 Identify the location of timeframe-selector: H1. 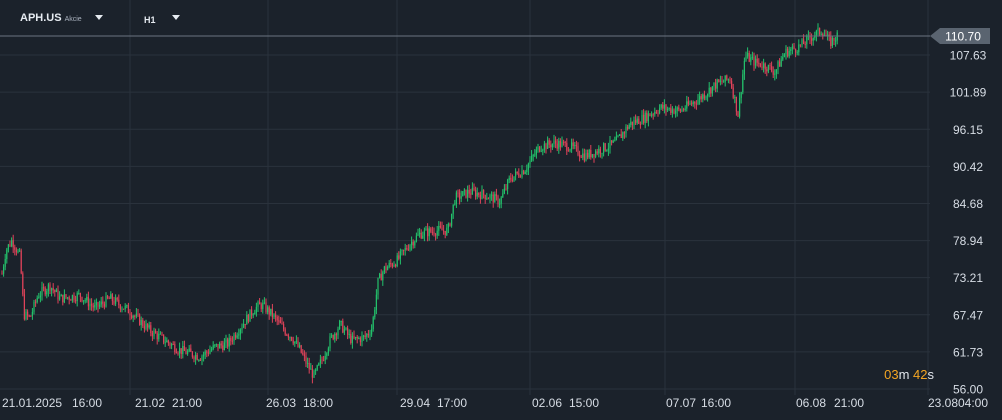
(150, 20).